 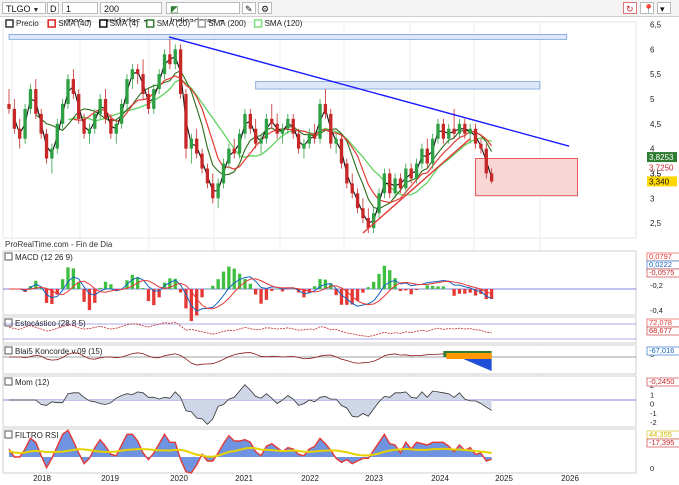 I want to click on pin-button: 📍, so click(x=647, y=8).